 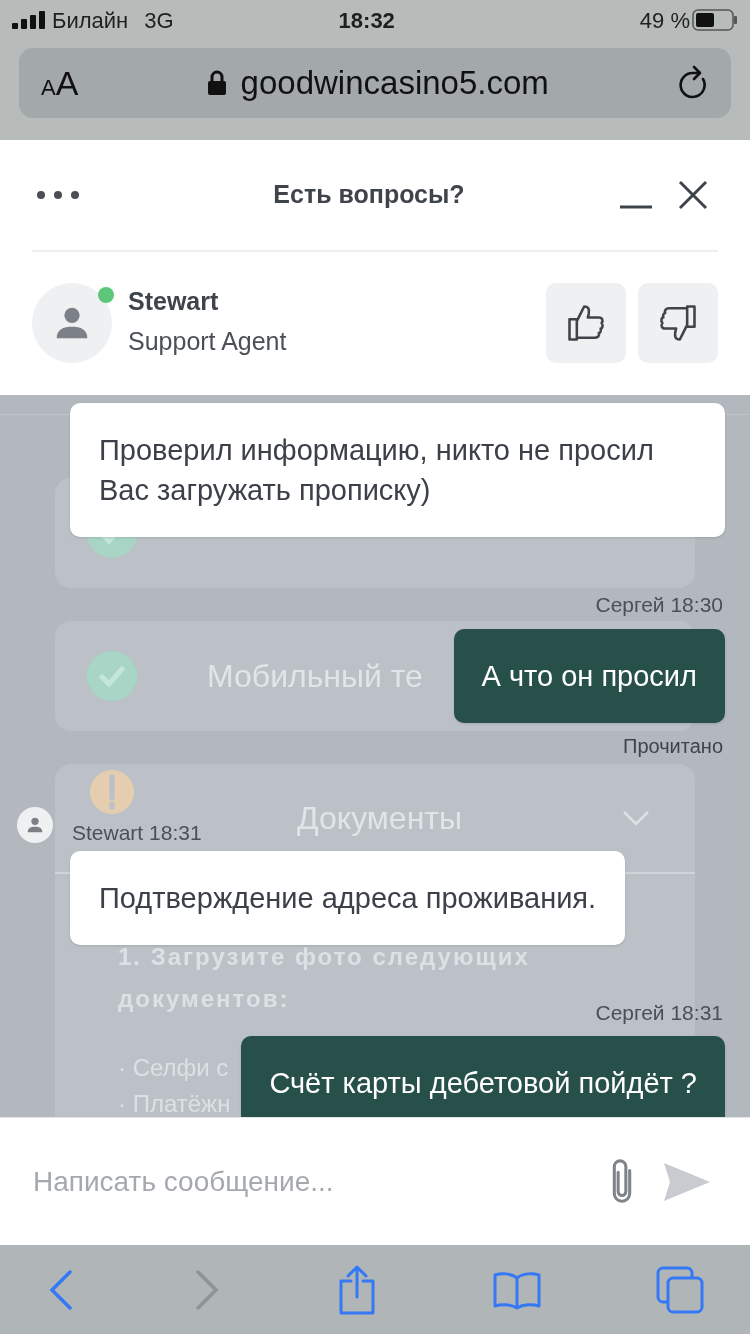 I want to click on tabs-icon, so click(x=680, y=1289).